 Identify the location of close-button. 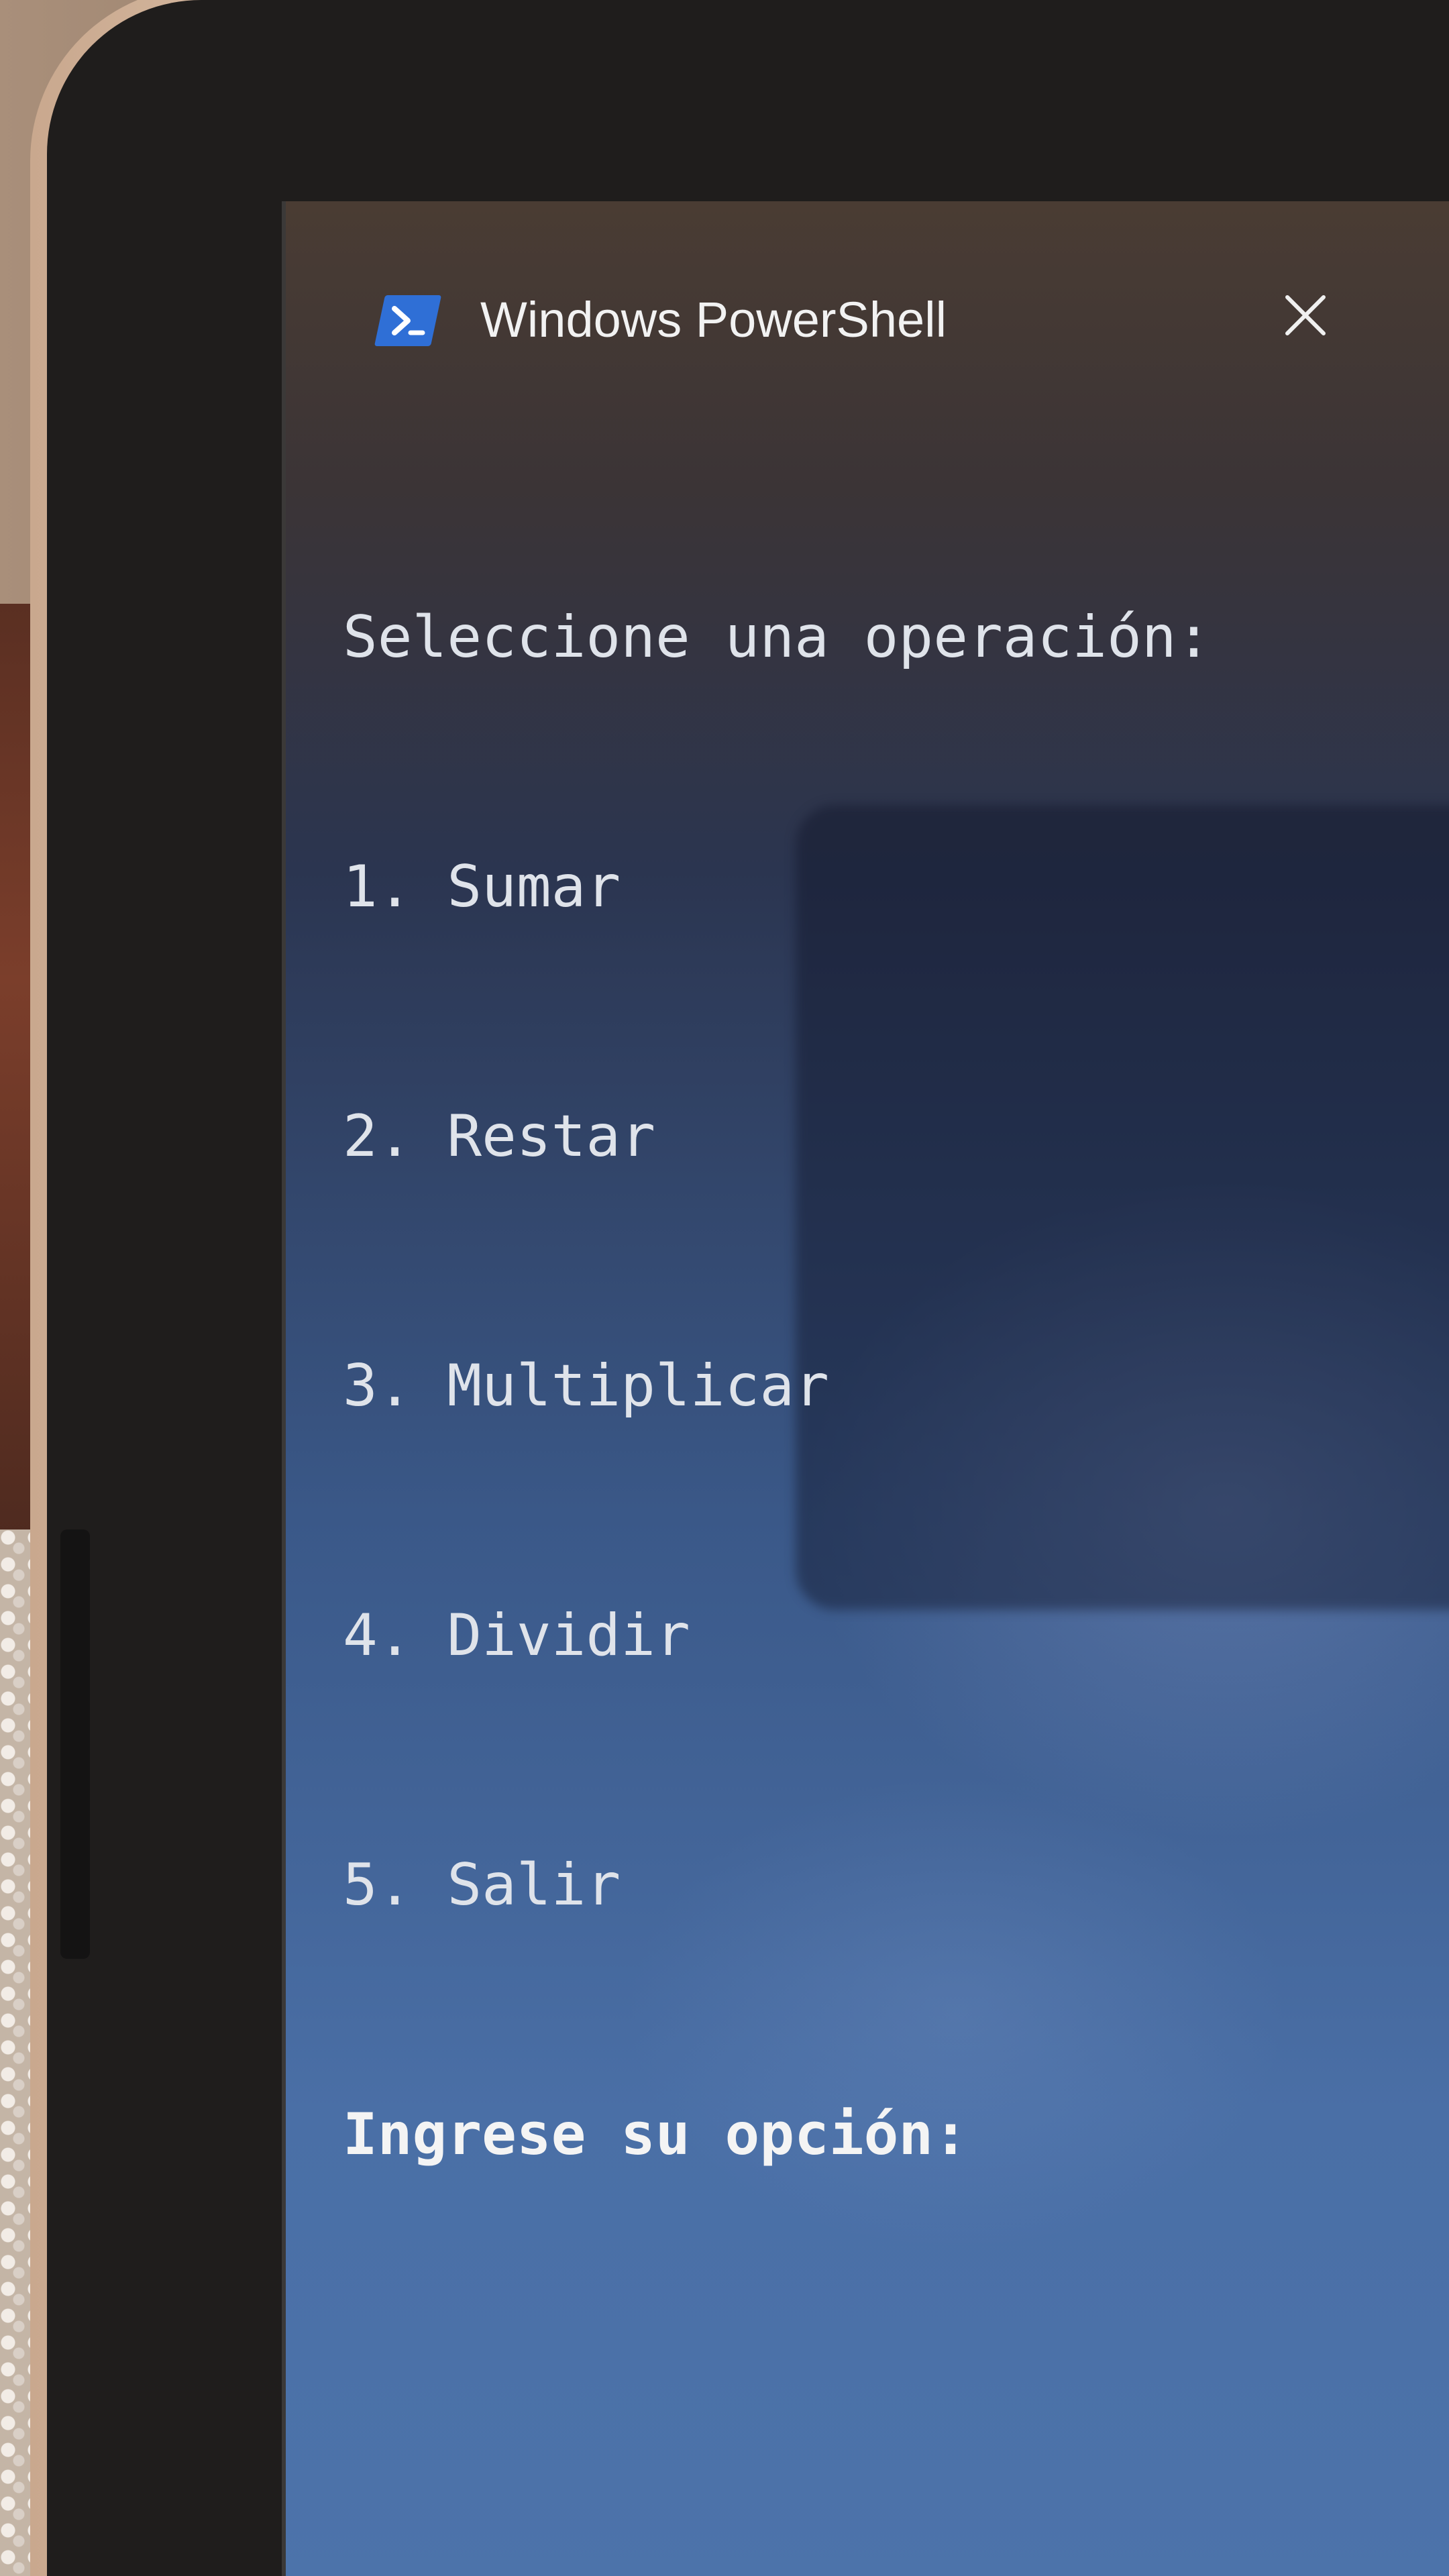
(1305, 315).